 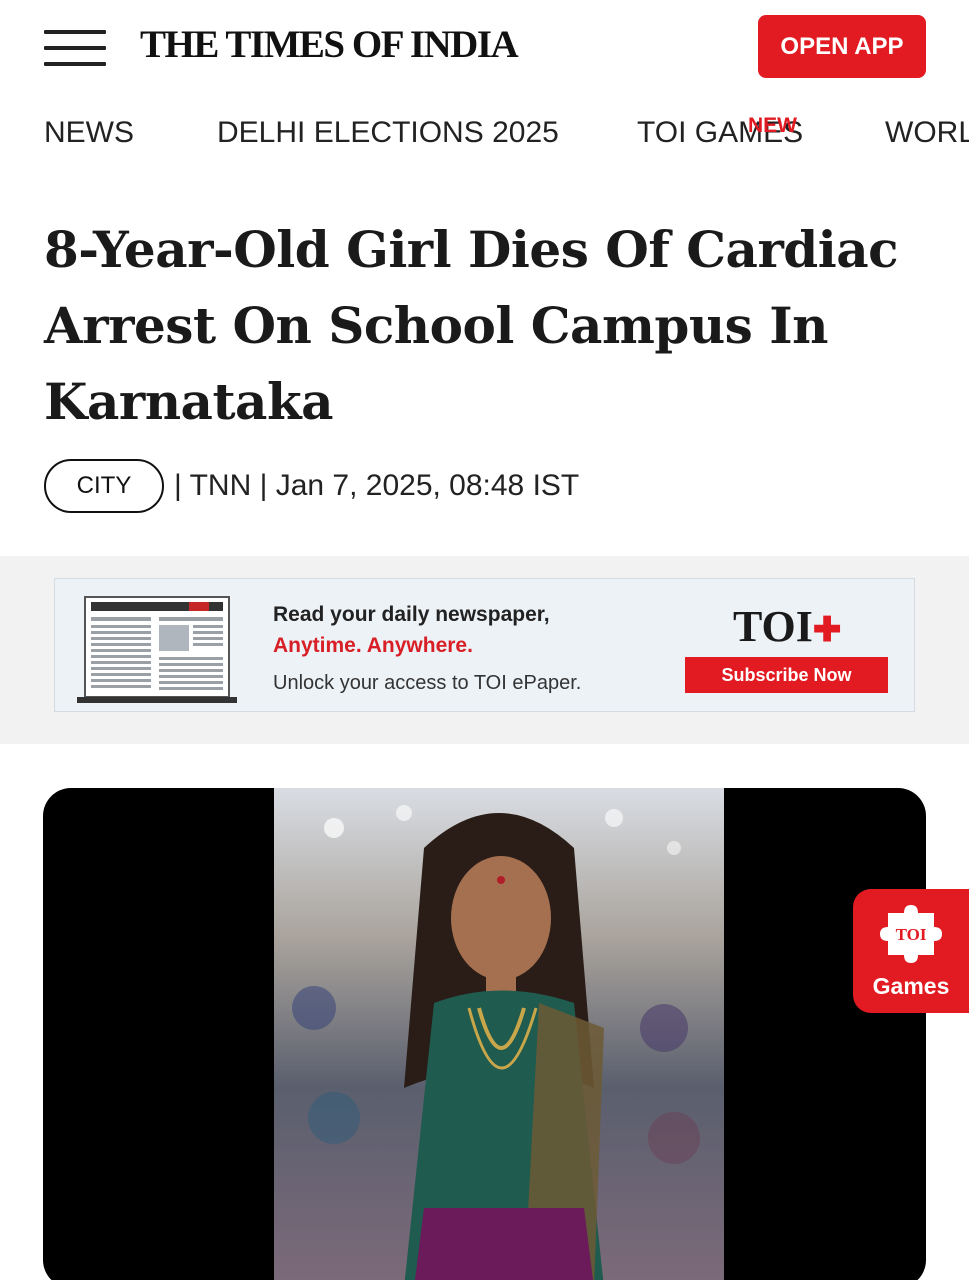 I want to click on newspaper-laptop-icon, so click(x=157, y=649).